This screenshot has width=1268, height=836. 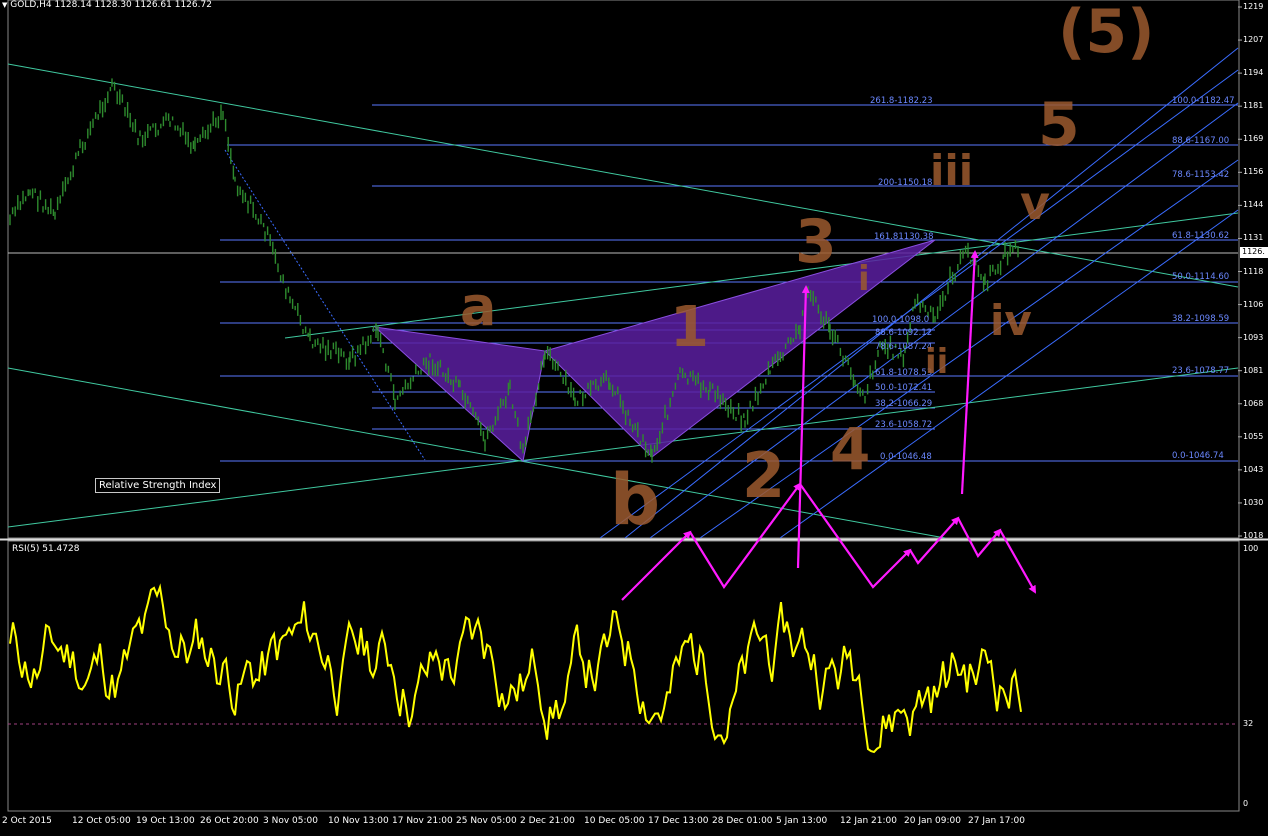 I want to click on date-axis-label: 10 Dec 05:00, so click(x=614, y=821).